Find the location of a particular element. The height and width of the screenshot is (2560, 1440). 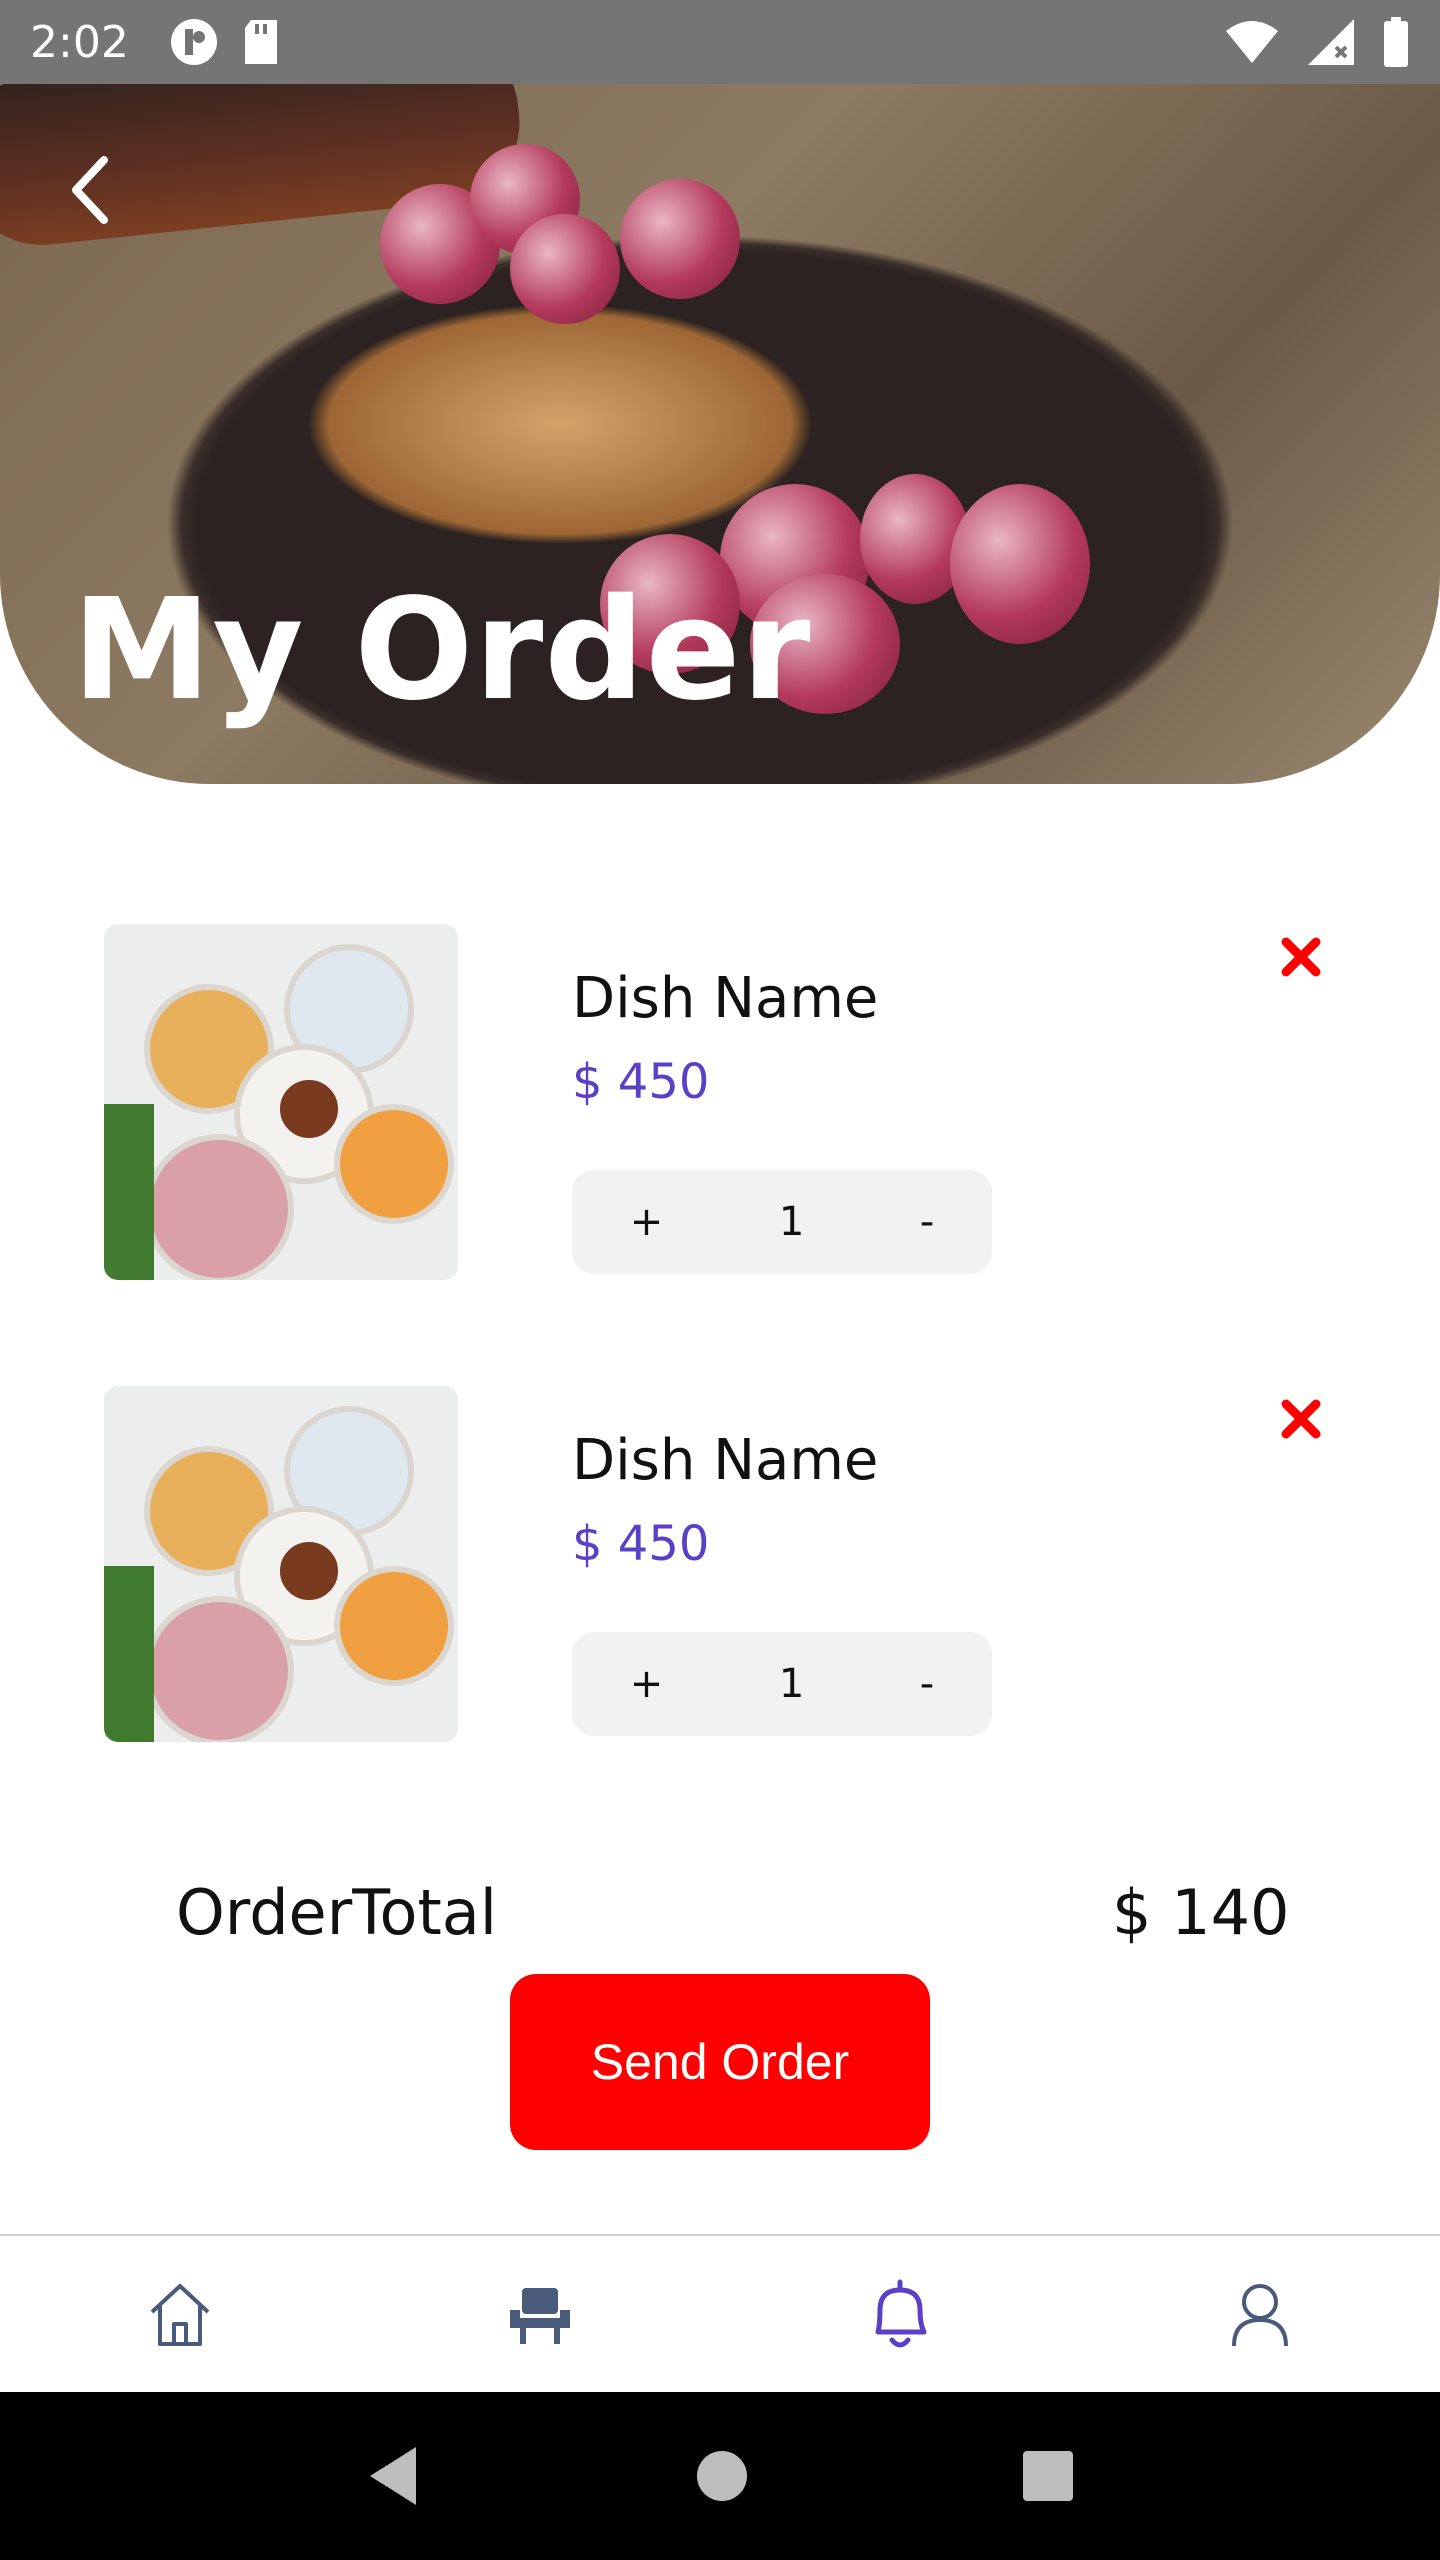

app-notification-icon is located at coordinates (193, 42).